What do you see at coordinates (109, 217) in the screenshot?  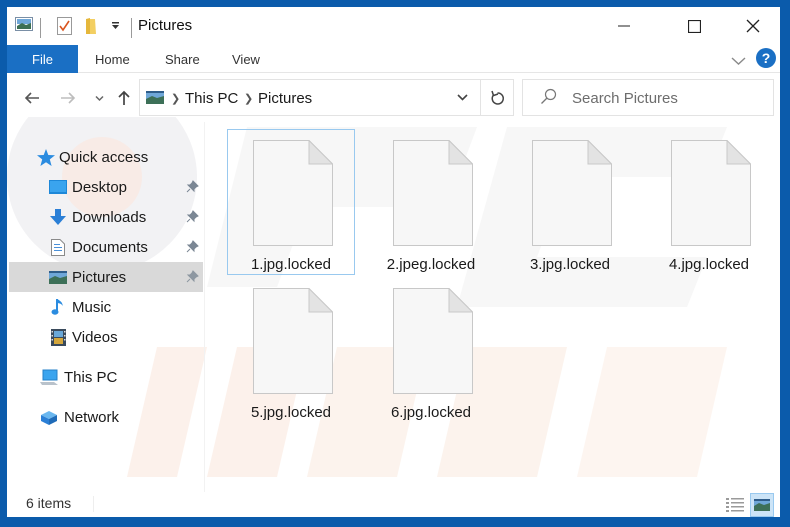 I see `sidebar-label: Downloads` at bounding box center [109, 217].